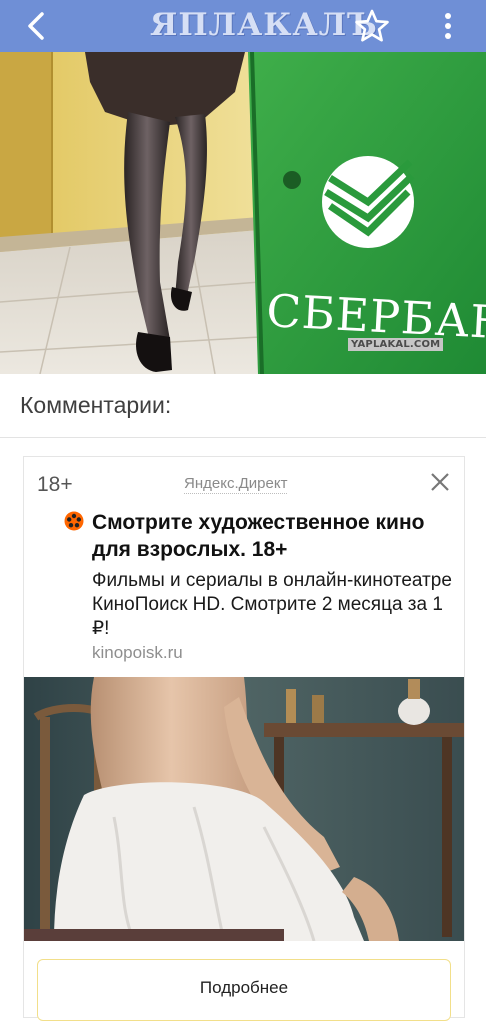 Image resolution: width=486 pixels, height=1021 pixels. I want to click on back-arrow-icon, so click(38, 26).